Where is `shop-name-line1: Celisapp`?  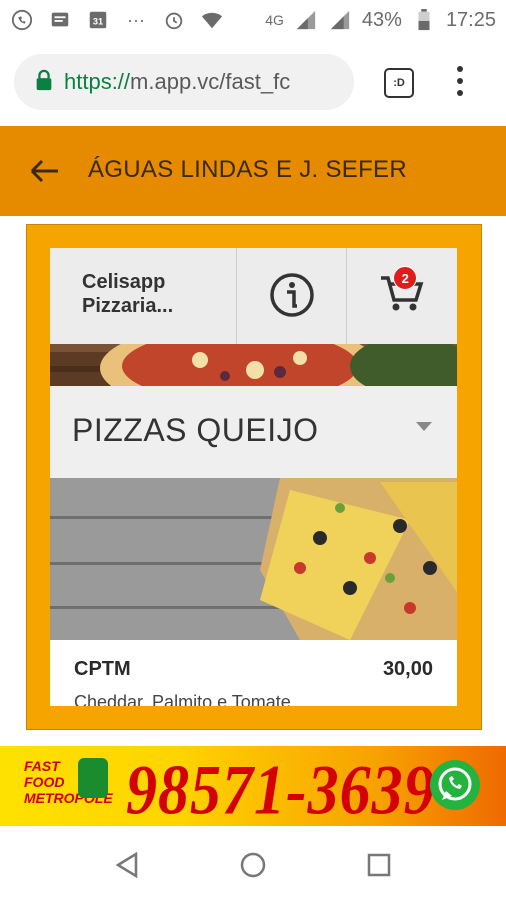
shop-name-line1: Celisapp is located at coordinates (124, 282).